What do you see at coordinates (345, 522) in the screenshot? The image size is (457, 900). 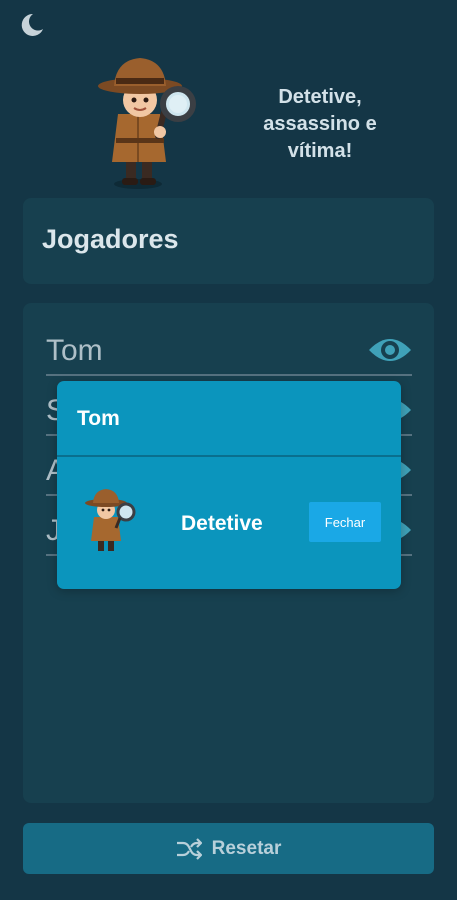 I see `close-button: Fechar` at bounding box center [345, 522].